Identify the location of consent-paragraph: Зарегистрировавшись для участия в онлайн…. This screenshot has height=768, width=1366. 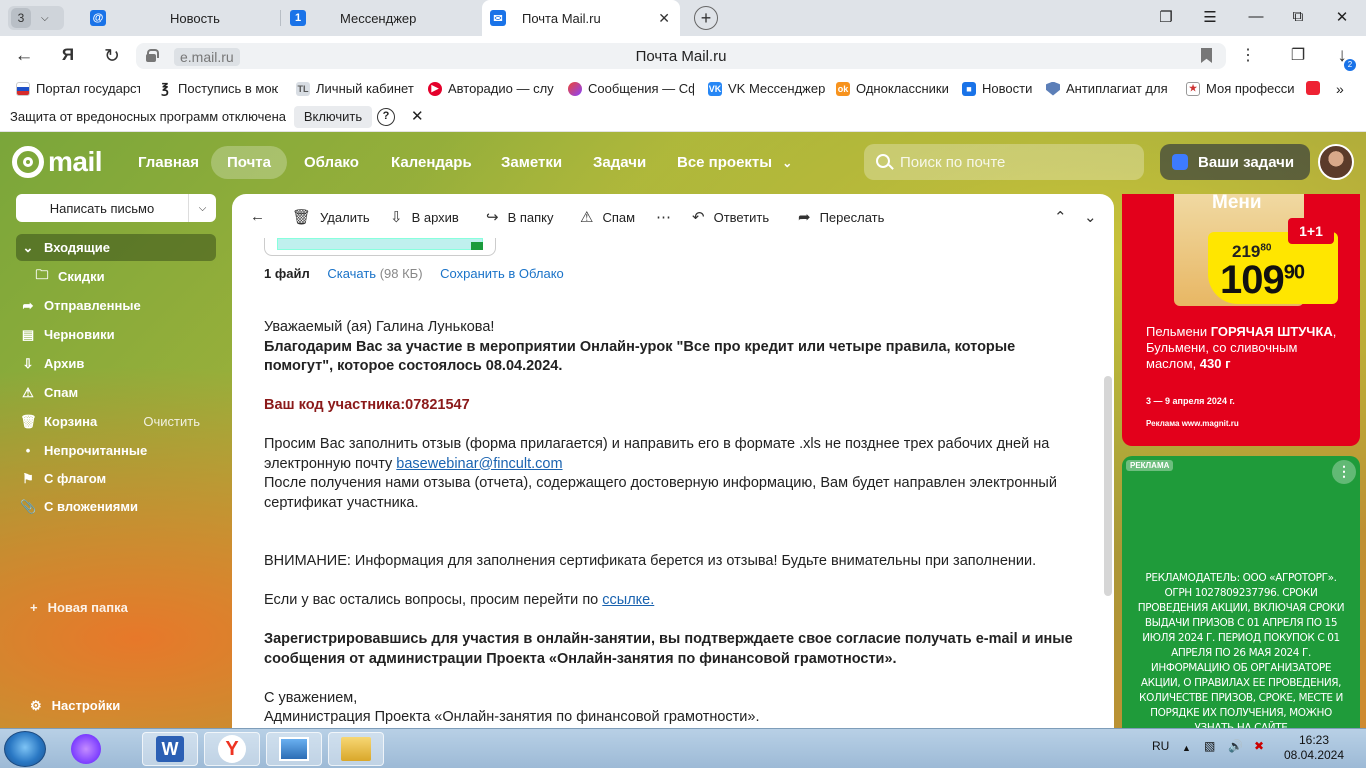
(668, 649).